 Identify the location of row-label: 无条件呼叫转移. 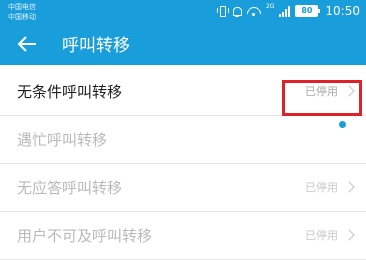
(70, 92).